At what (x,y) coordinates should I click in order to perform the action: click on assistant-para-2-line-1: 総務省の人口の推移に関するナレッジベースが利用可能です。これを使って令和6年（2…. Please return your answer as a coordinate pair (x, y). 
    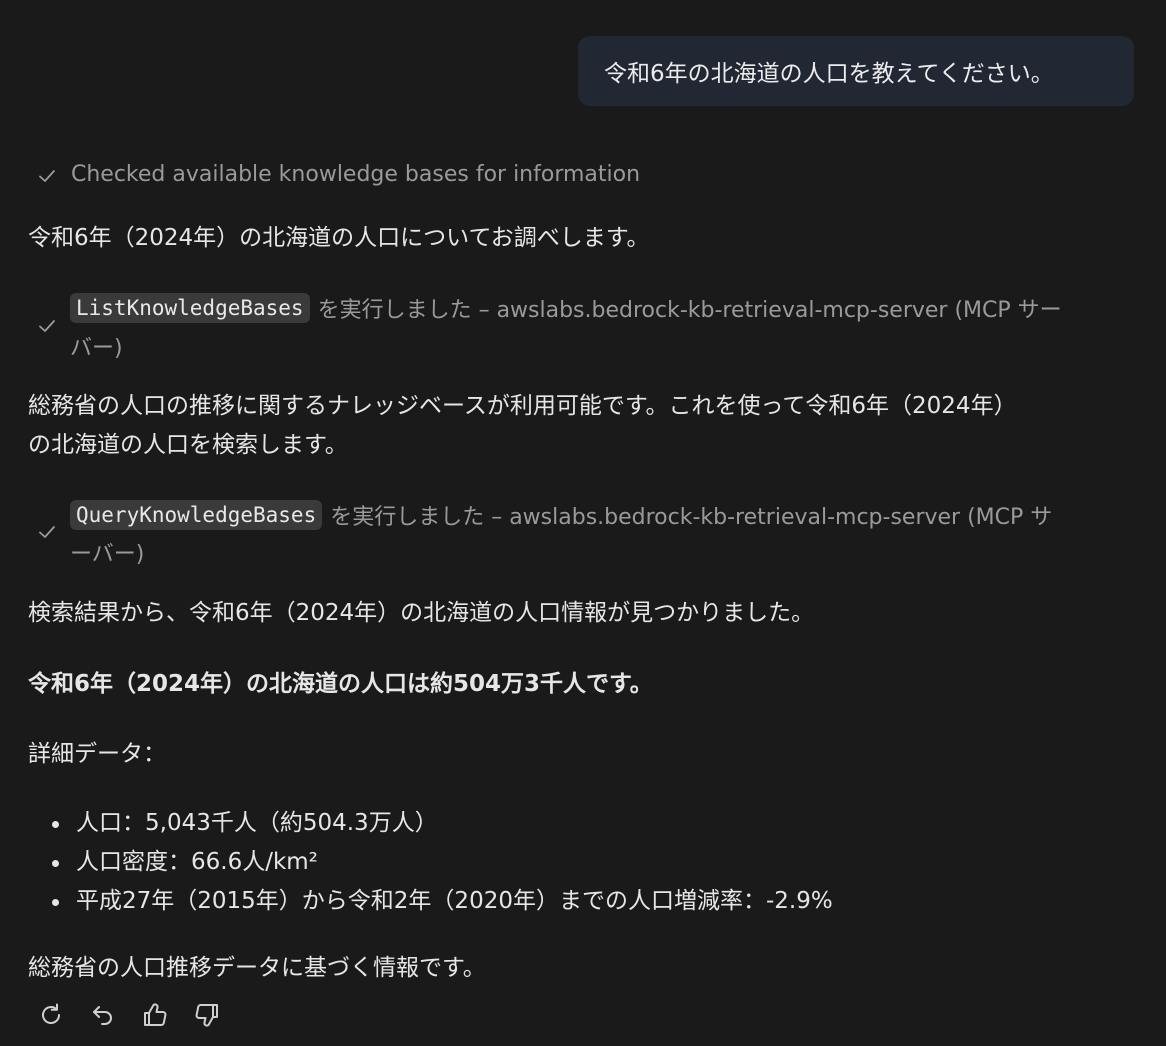
    Looking at the image, I should click on (522, 406).